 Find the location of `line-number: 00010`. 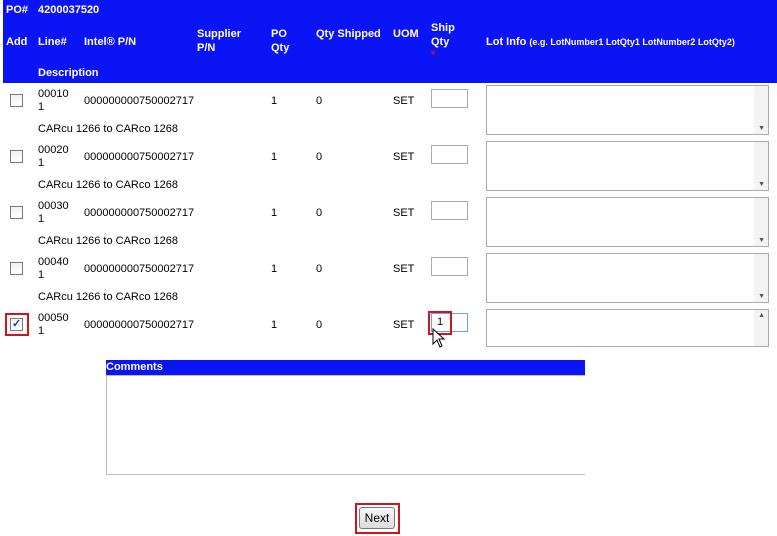

line-number: 00010 is located at coordinates (53, 94).